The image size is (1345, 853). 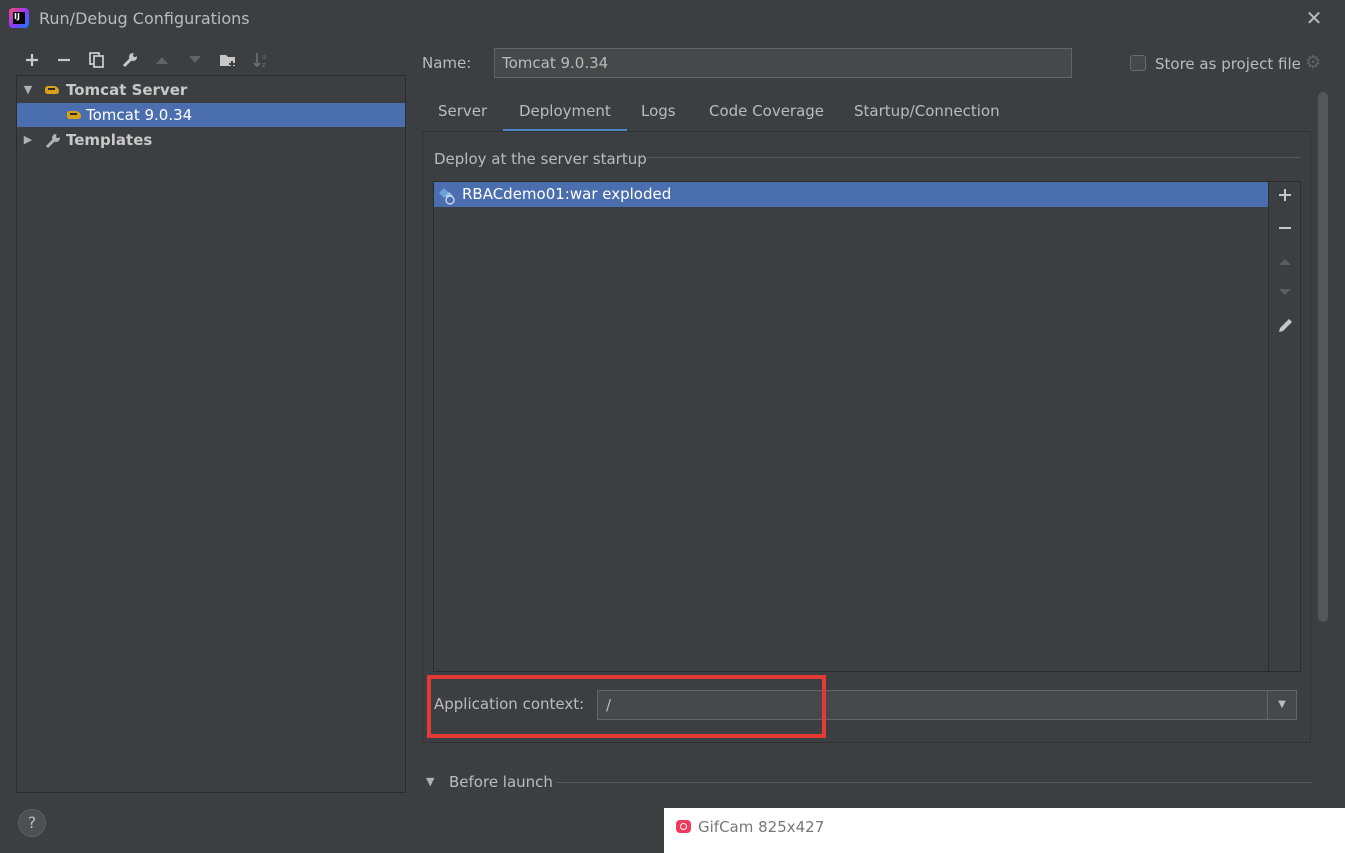 I want to click on deployment-toolbar, so click(x=1284, y=426).